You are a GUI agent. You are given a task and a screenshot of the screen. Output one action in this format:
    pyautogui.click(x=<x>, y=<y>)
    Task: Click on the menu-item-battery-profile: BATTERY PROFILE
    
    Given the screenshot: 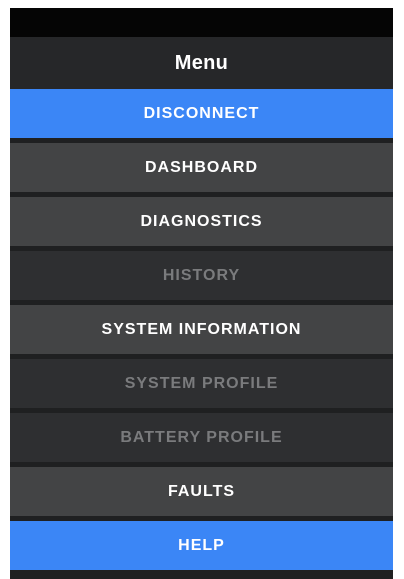 What is the action you would take?
    pyautogui.click(x=201, y=437)
    